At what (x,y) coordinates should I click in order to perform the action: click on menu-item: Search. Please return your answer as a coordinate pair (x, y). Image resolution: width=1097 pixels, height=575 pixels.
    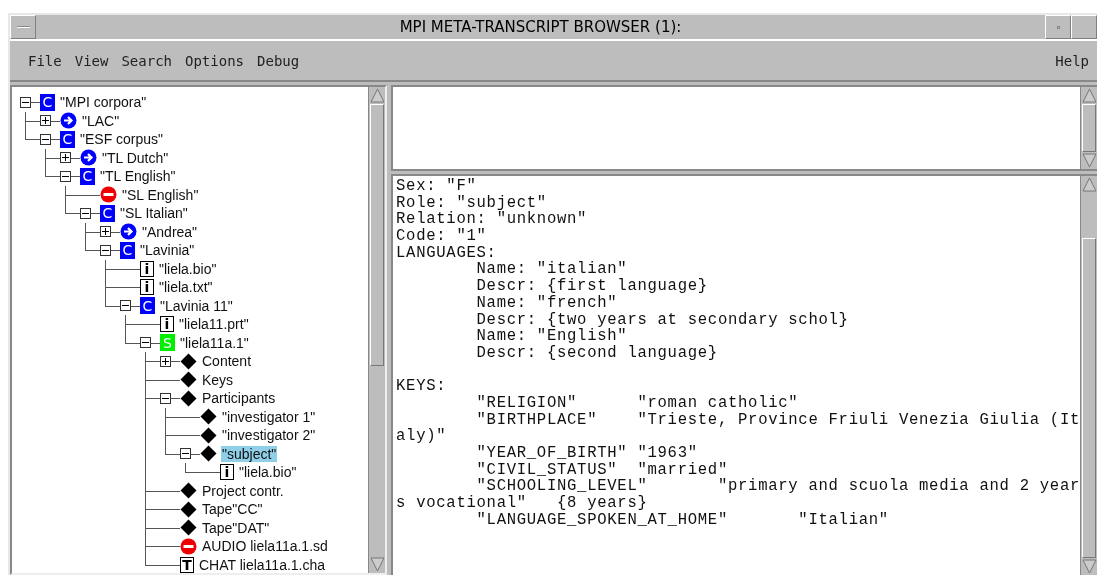
    Looking at the image, I should click on (146, 60).